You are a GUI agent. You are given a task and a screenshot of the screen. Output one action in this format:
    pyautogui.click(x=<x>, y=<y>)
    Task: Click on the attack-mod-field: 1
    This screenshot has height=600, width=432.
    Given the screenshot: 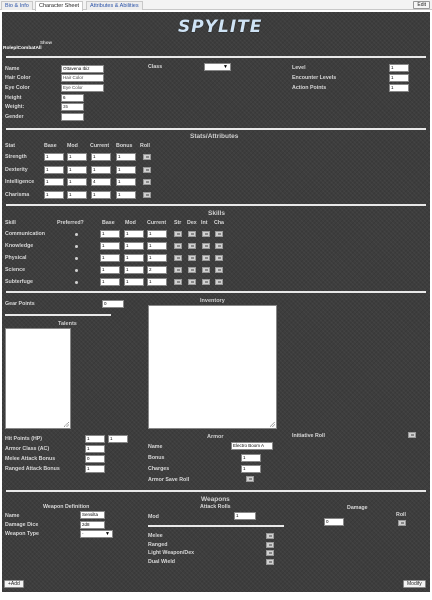 What is the action you would take?
    pyautogui.click(x=245, y=516)
    